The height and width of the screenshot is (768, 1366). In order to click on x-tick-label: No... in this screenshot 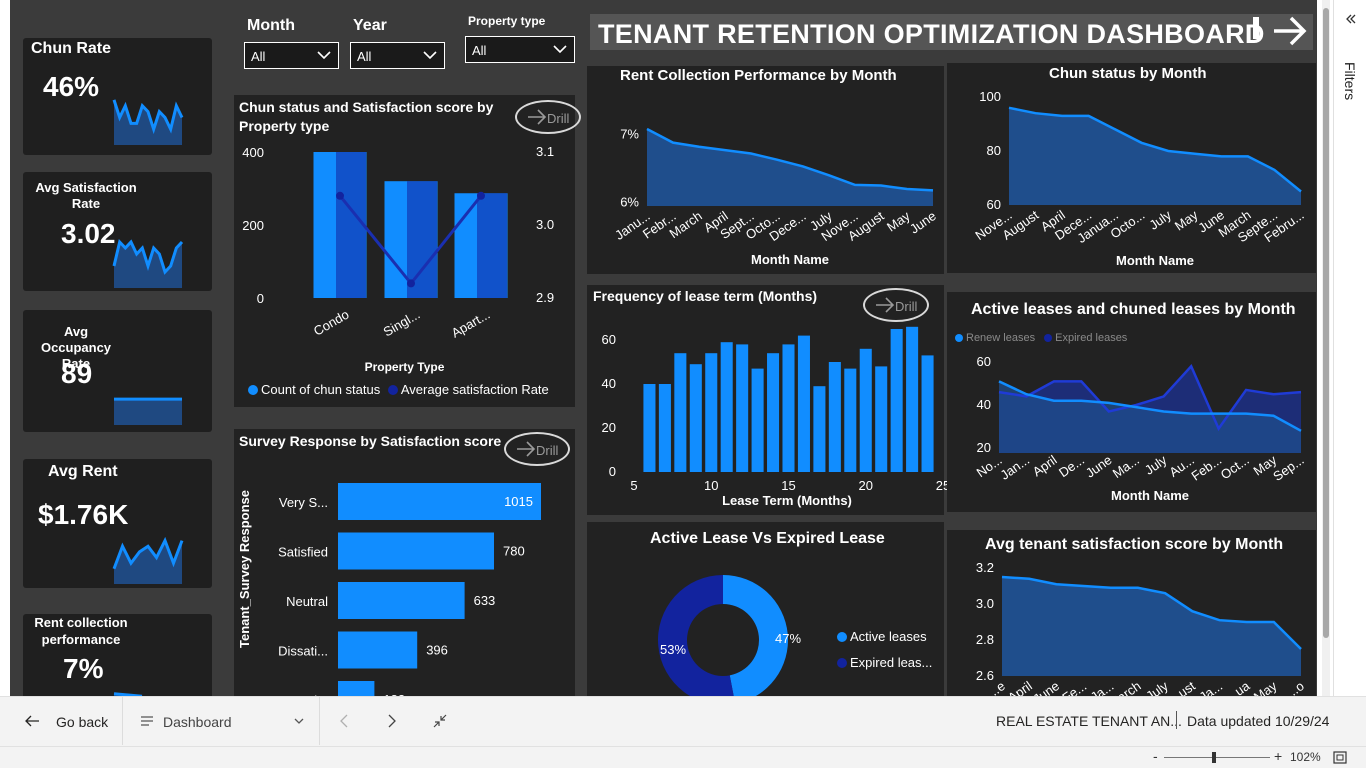, I will do `click(989, 466)`.